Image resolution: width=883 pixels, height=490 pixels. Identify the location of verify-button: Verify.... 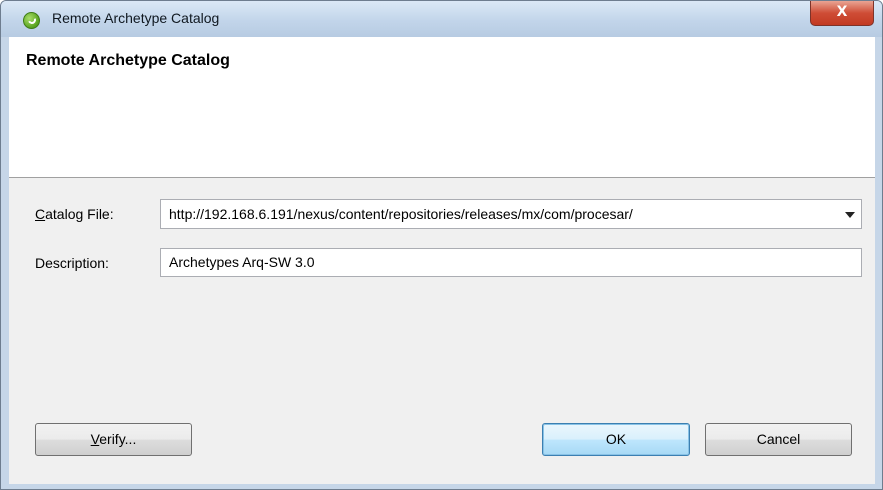
(113, 439).